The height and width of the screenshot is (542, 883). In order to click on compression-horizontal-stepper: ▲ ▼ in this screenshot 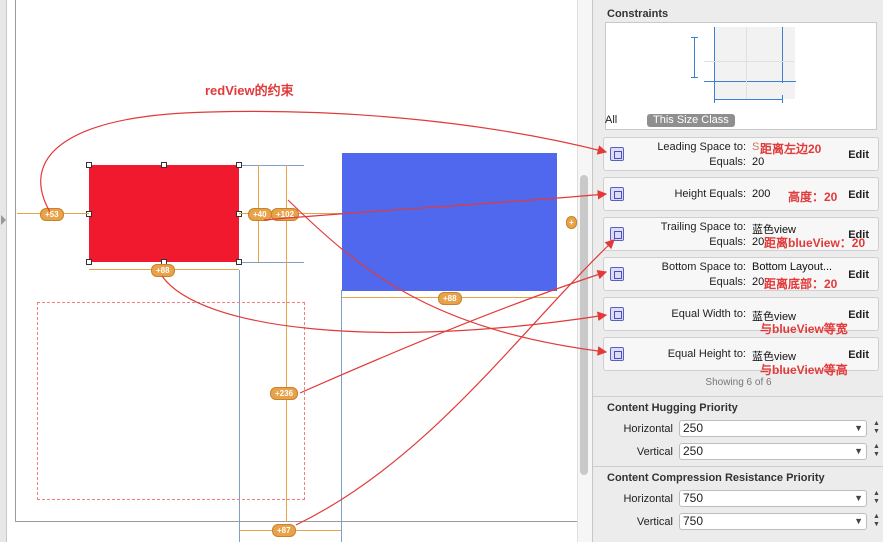, I will do `click(876, 498)`.